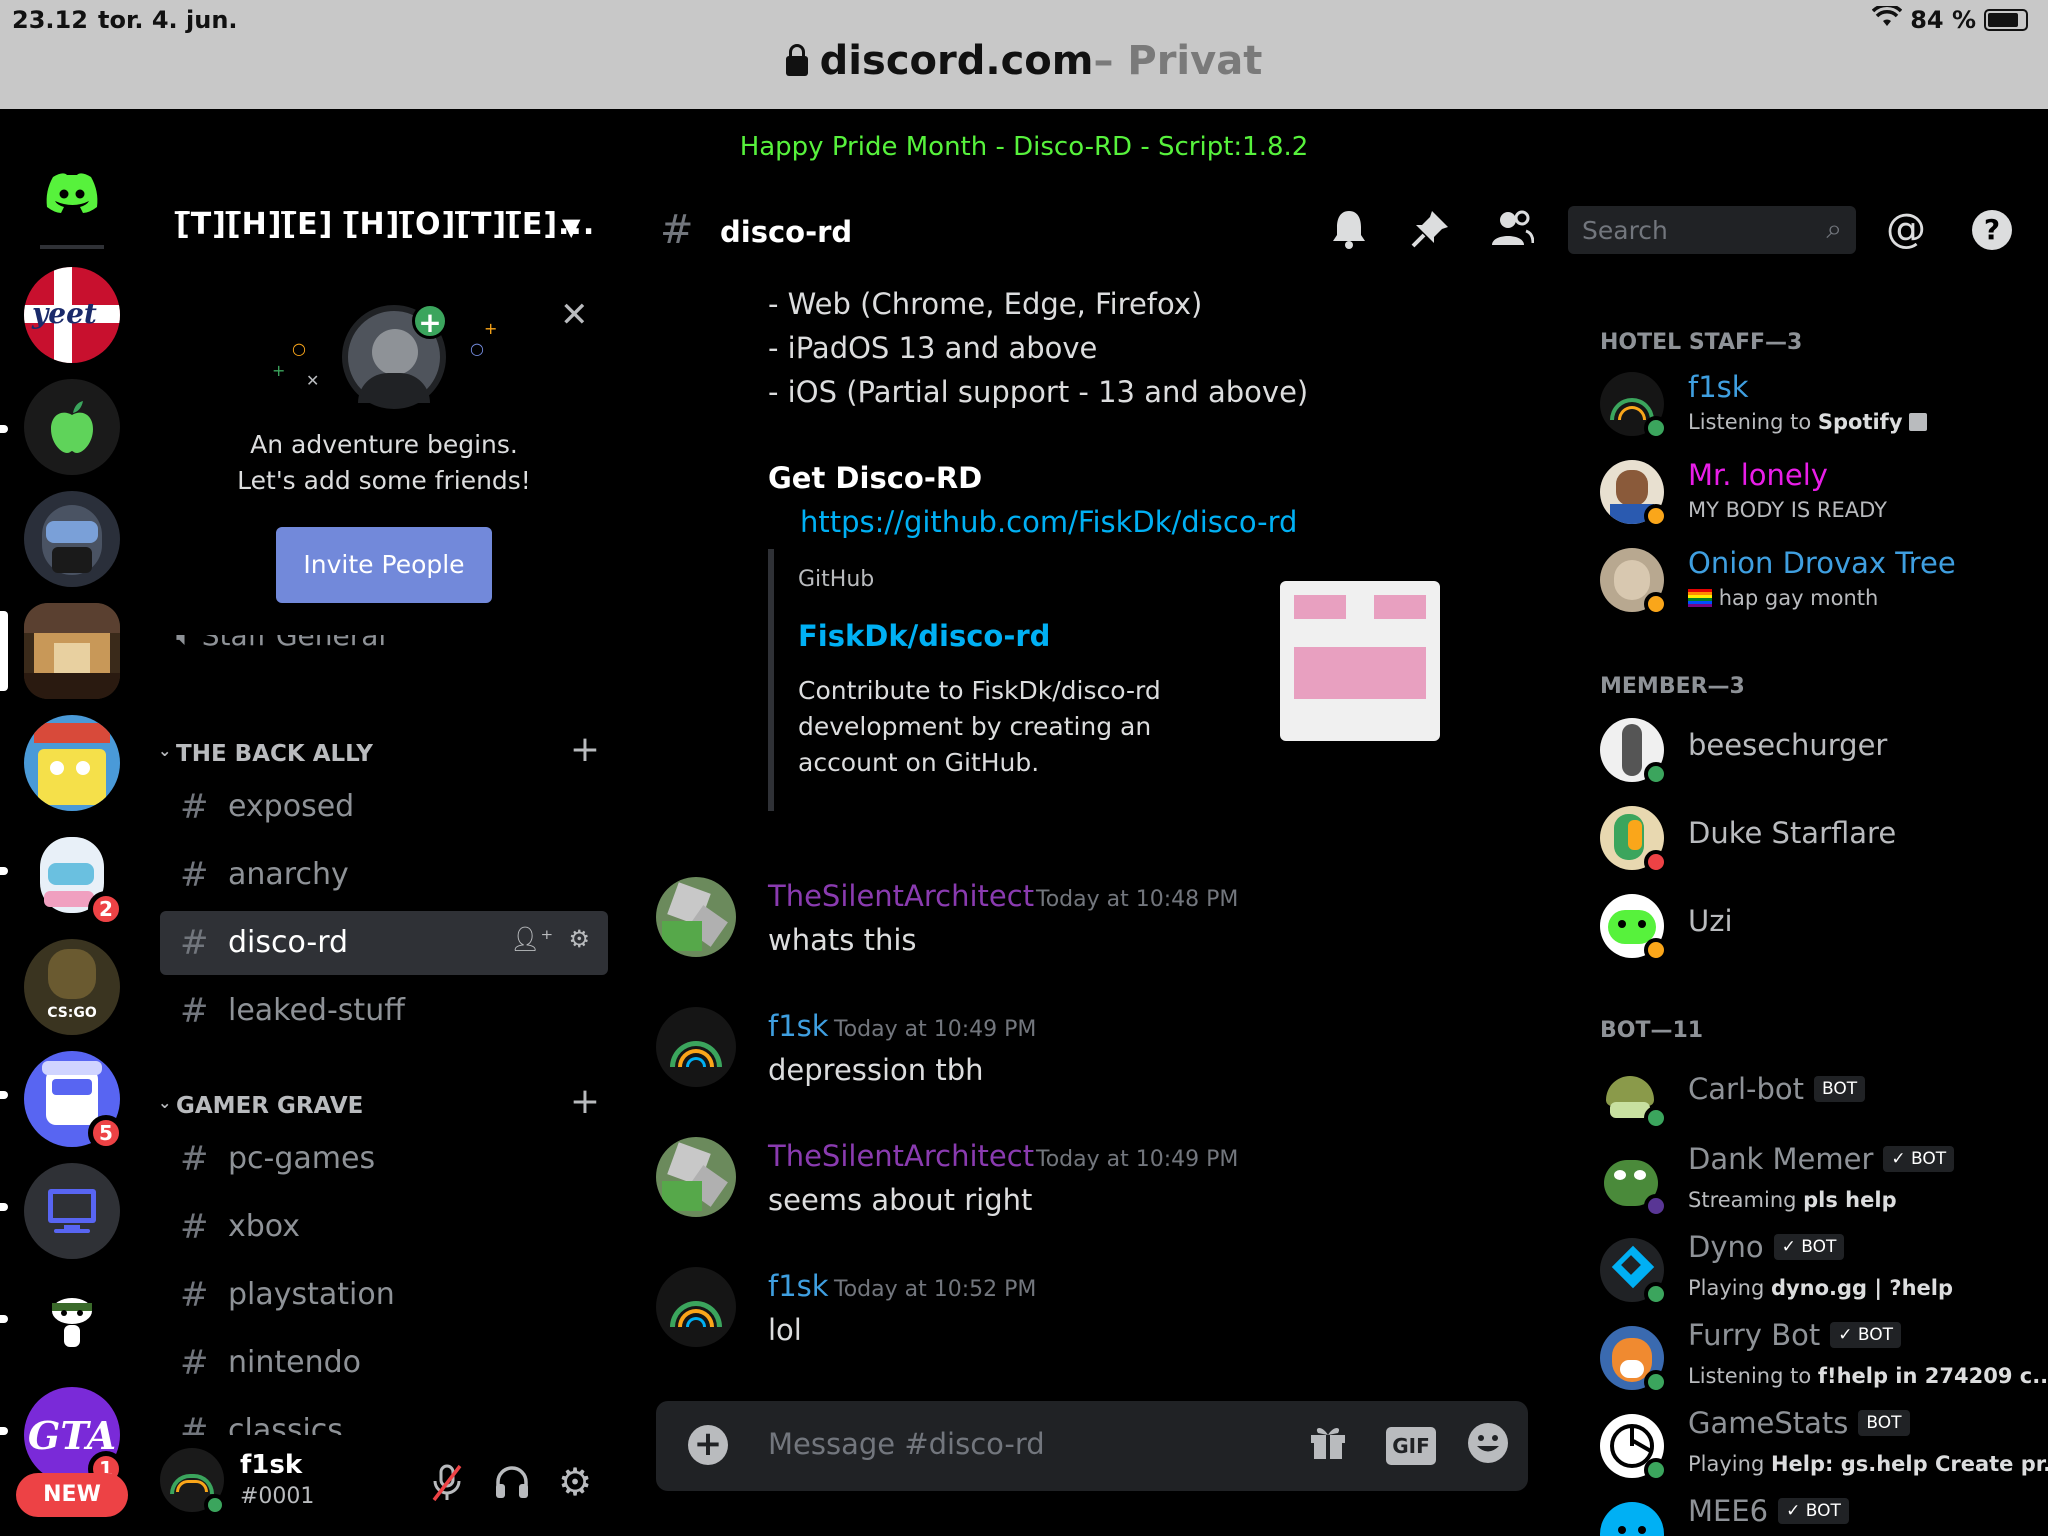  Describe the element at coordinates (74, 877) in the screenshot. I see `server-furry: 2` at that location.